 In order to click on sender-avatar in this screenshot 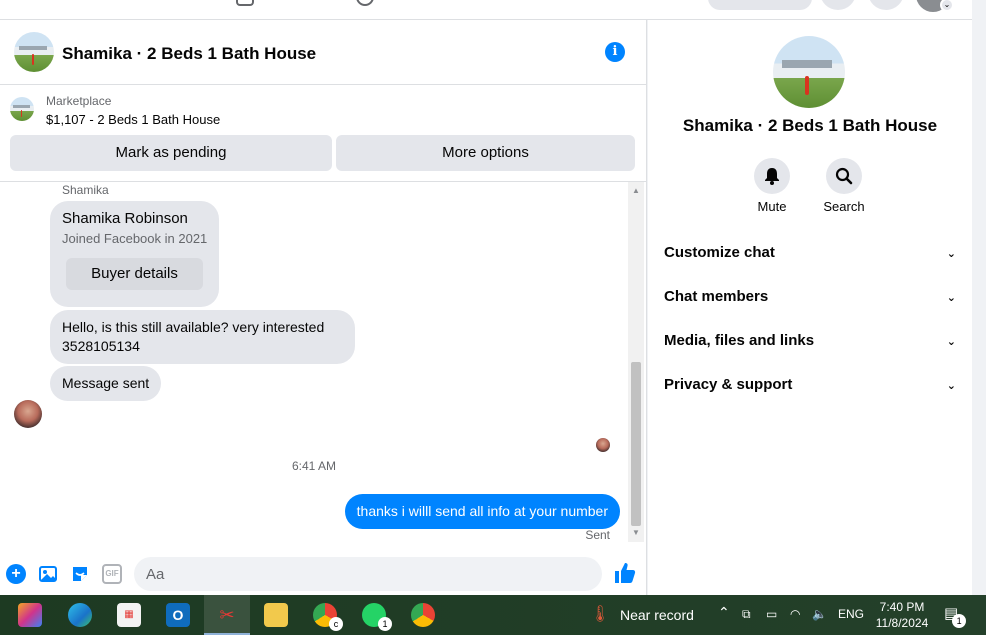, I will do `click(28, 414)`.